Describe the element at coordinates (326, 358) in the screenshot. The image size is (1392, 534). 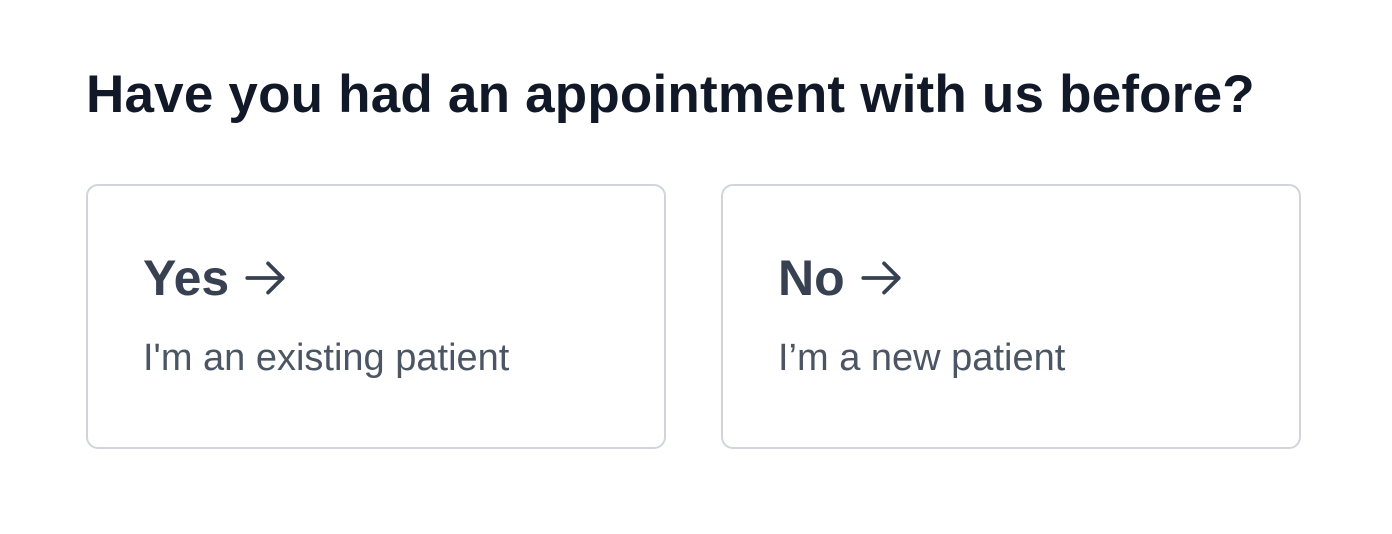
I see `option-yes-description: I'm an existing patient` at that location.